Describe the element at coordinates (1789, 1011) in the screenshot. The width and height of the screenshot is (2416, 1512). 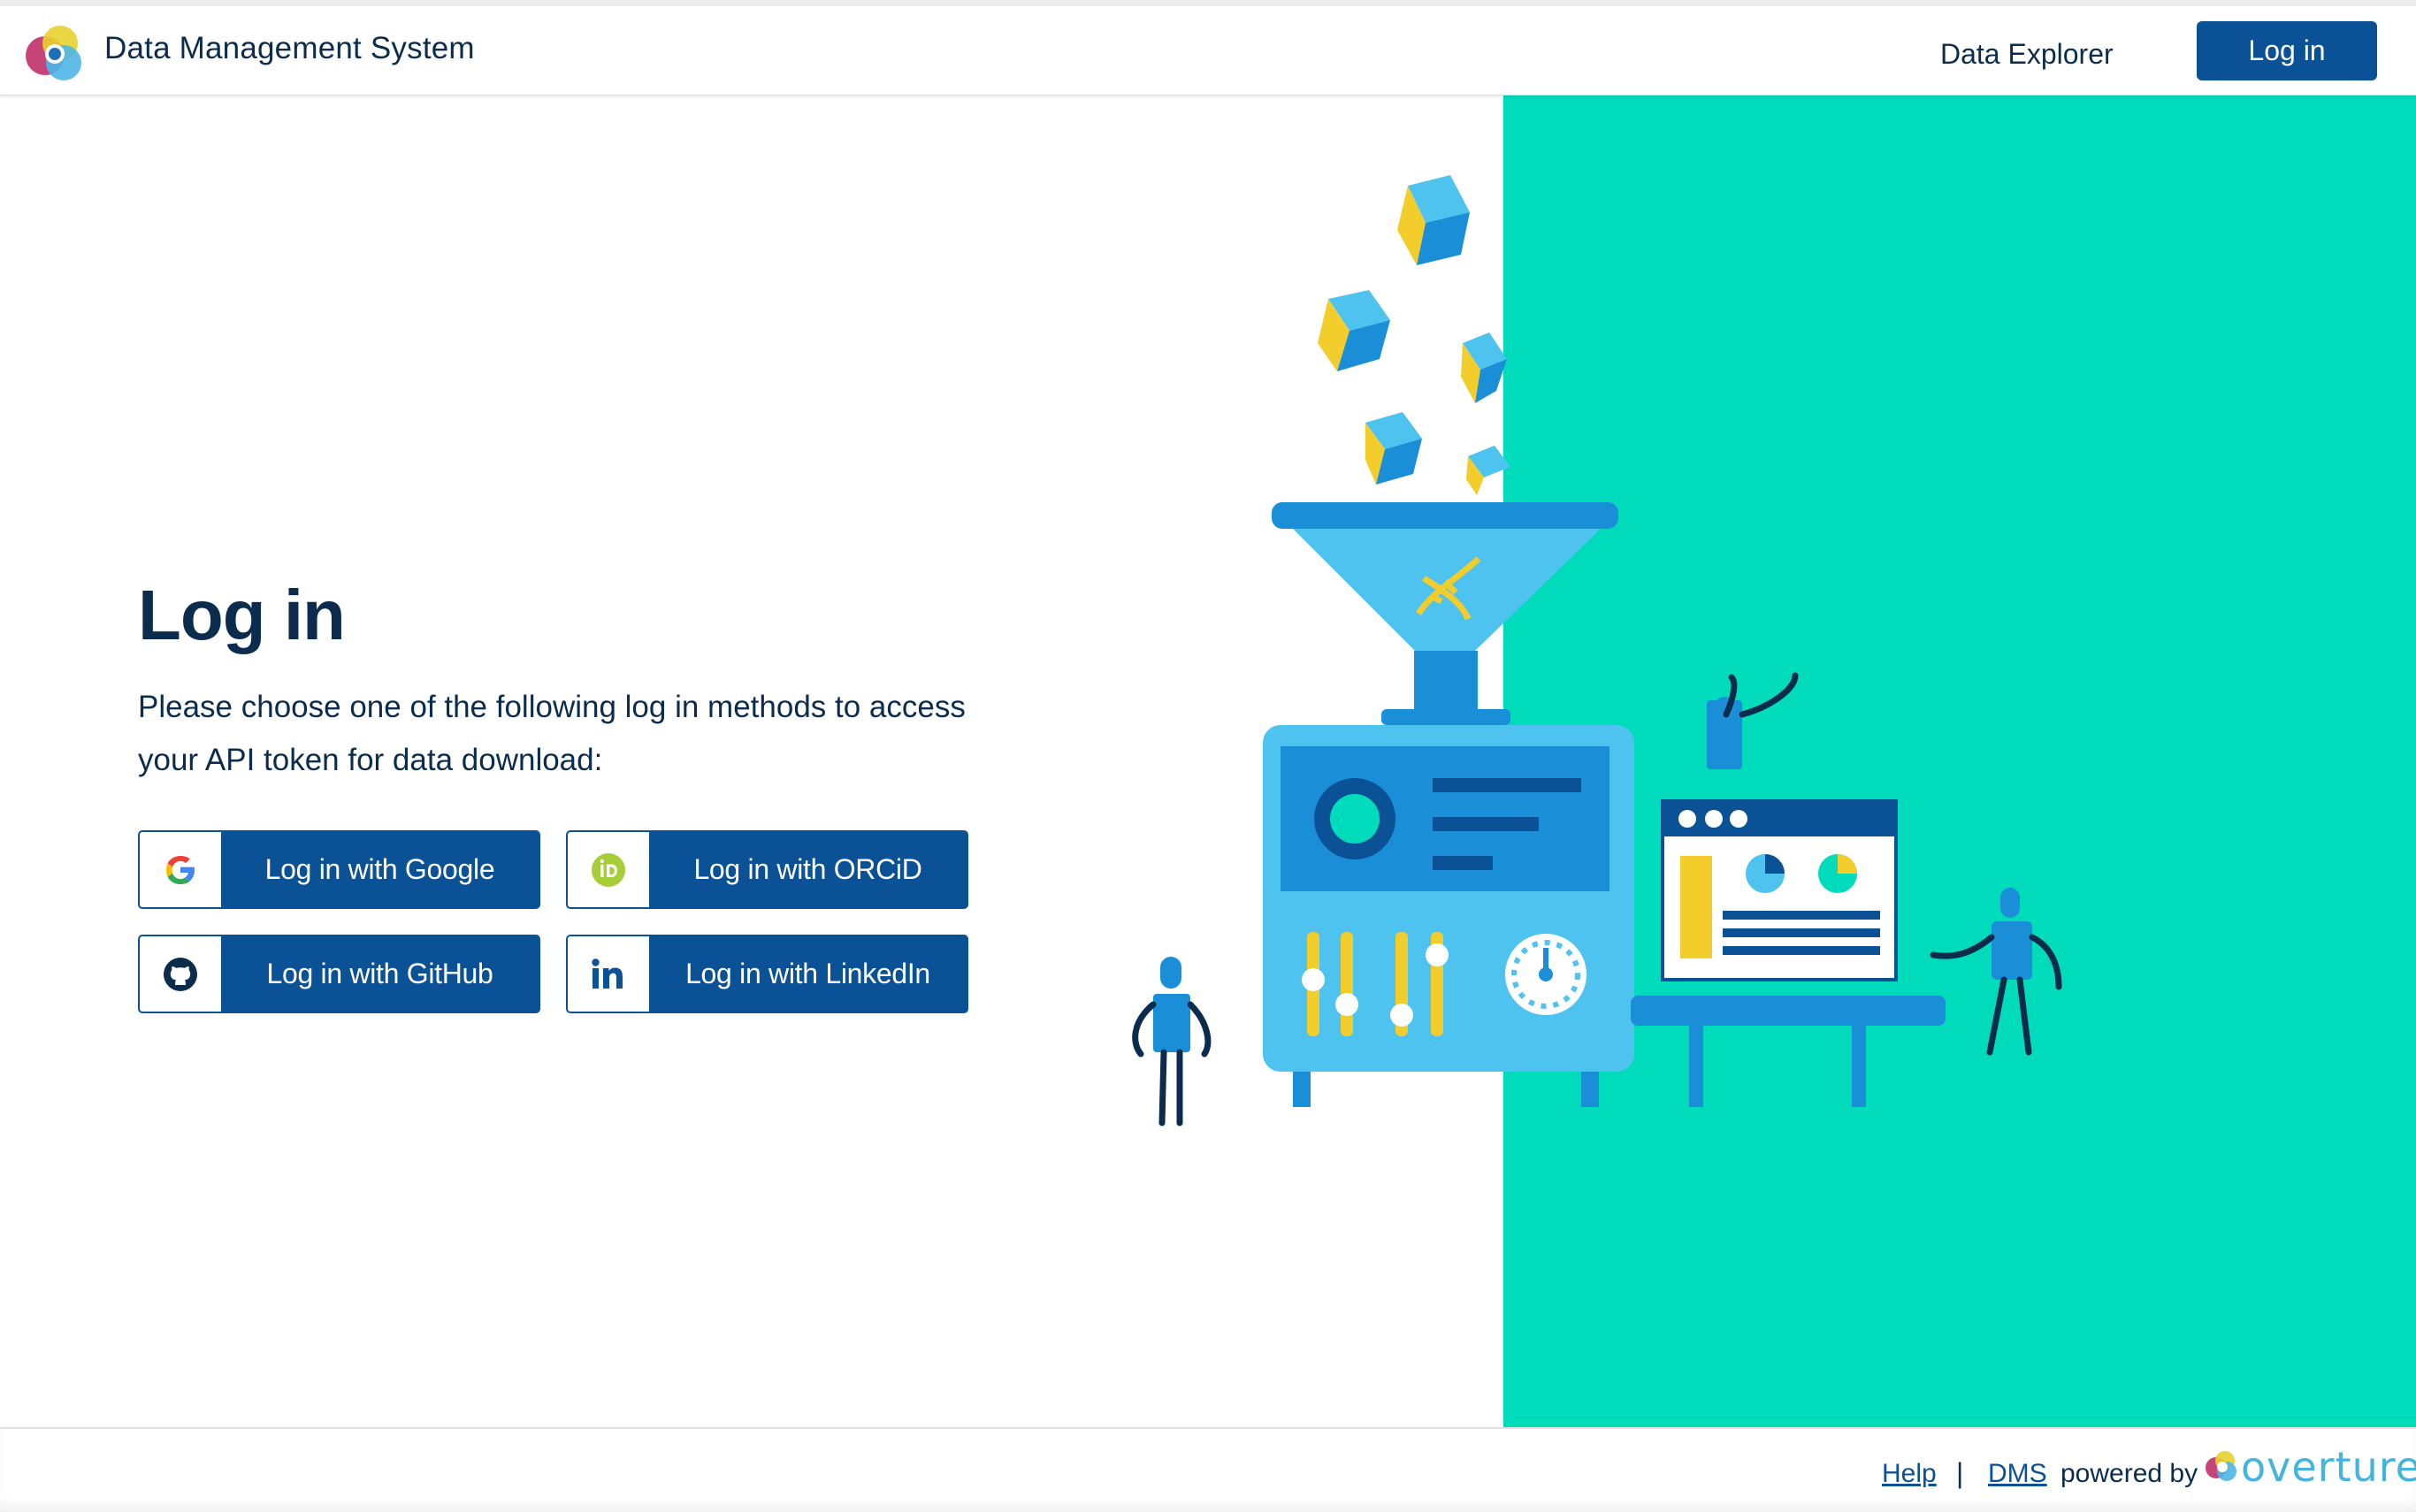
I see `conveyor-table` at that location.